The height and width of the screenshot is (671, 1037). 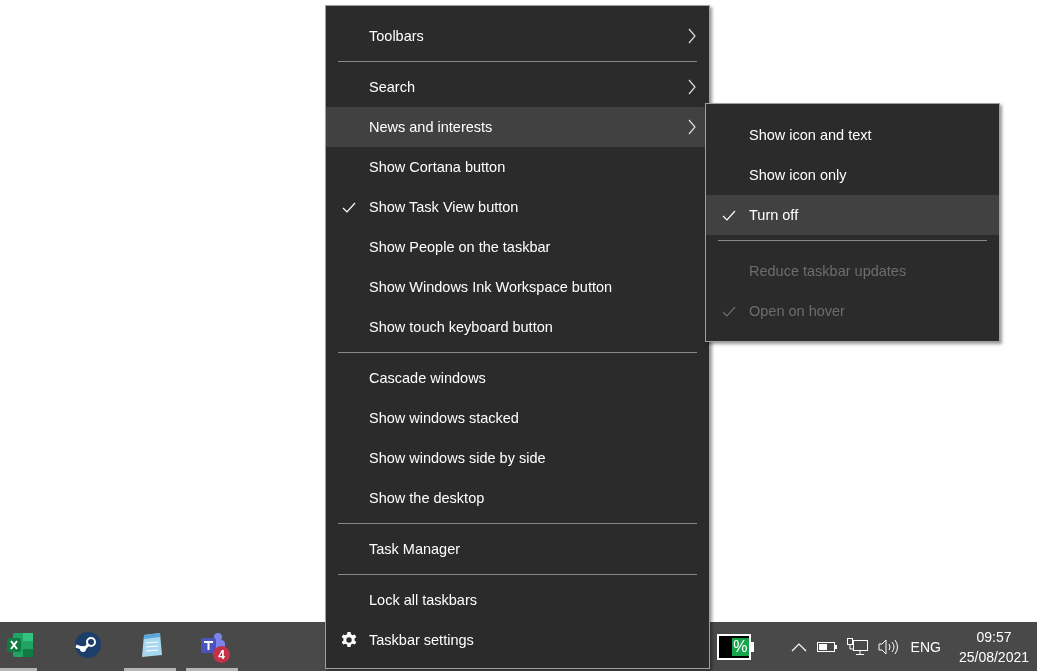 What do you see at coordinates (826, 646) in the screenshot?
I see `battery-icon` at bounding box center [826, 646].